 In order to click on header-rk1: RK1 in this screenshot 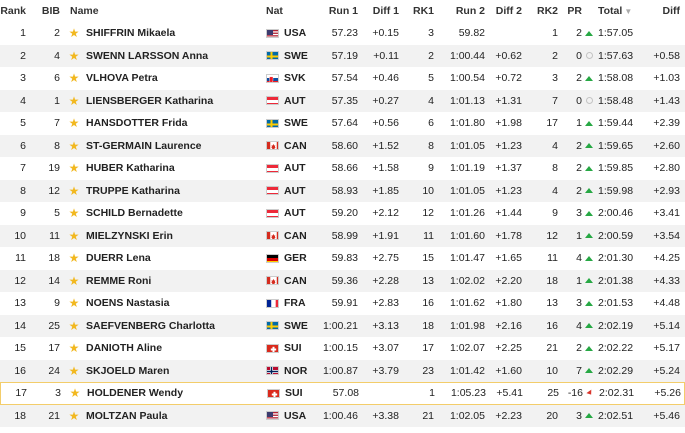, I will do `click(422, 11)`.